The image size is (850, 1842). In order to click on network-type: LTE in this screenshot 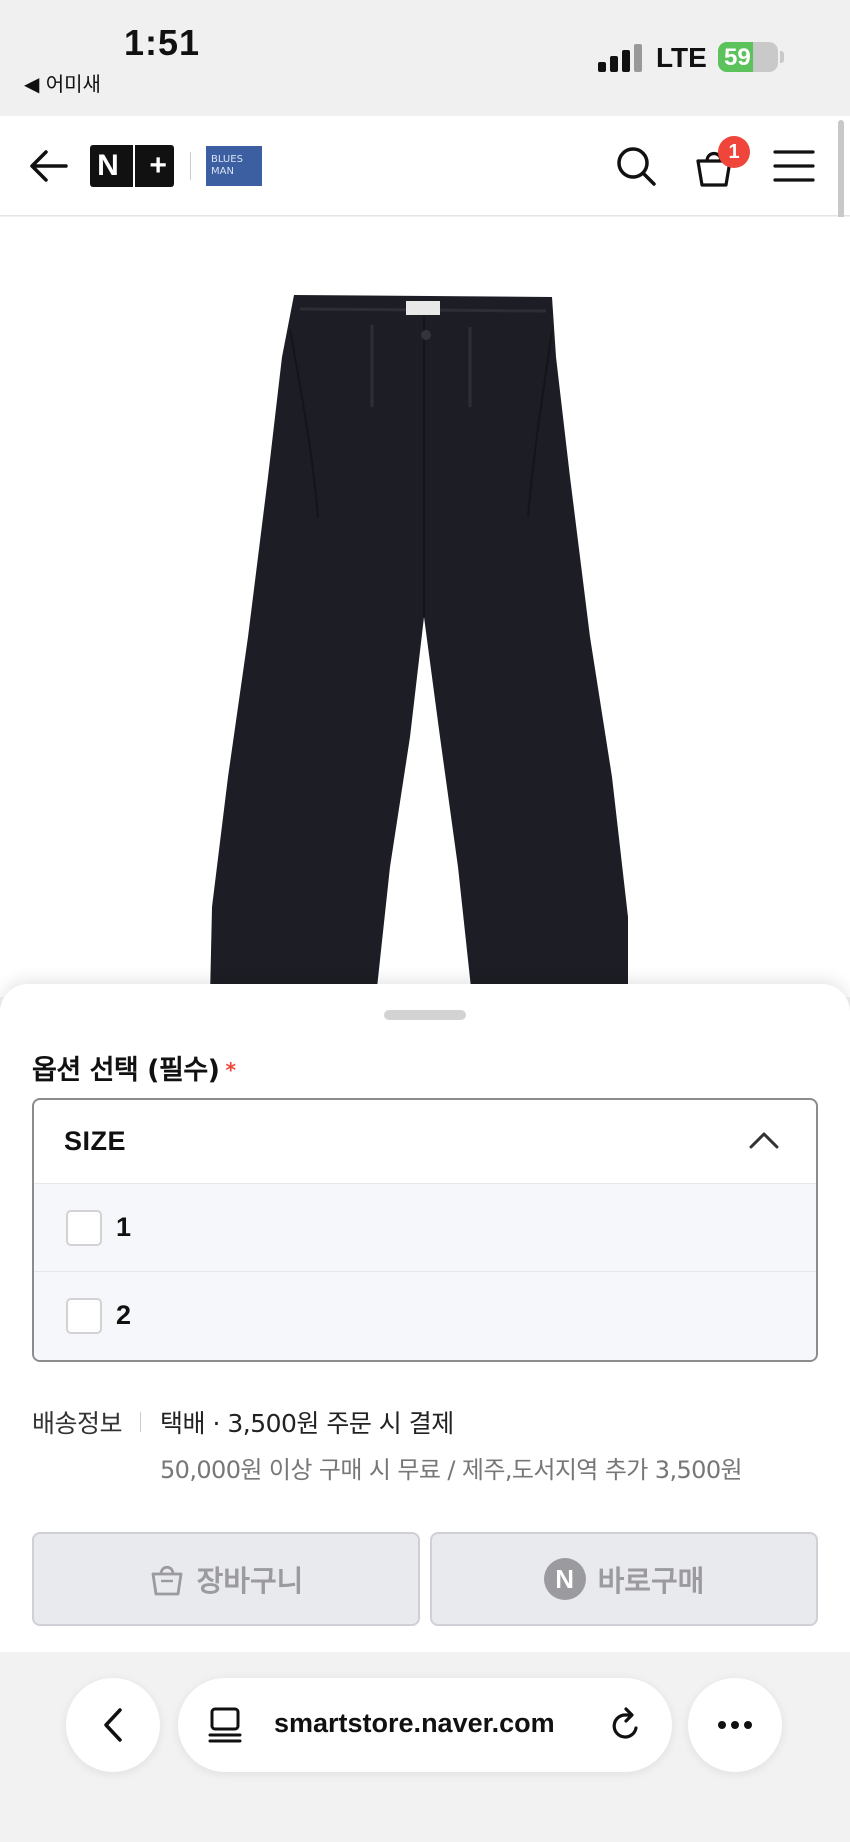, I will do `click(681, 57)`.